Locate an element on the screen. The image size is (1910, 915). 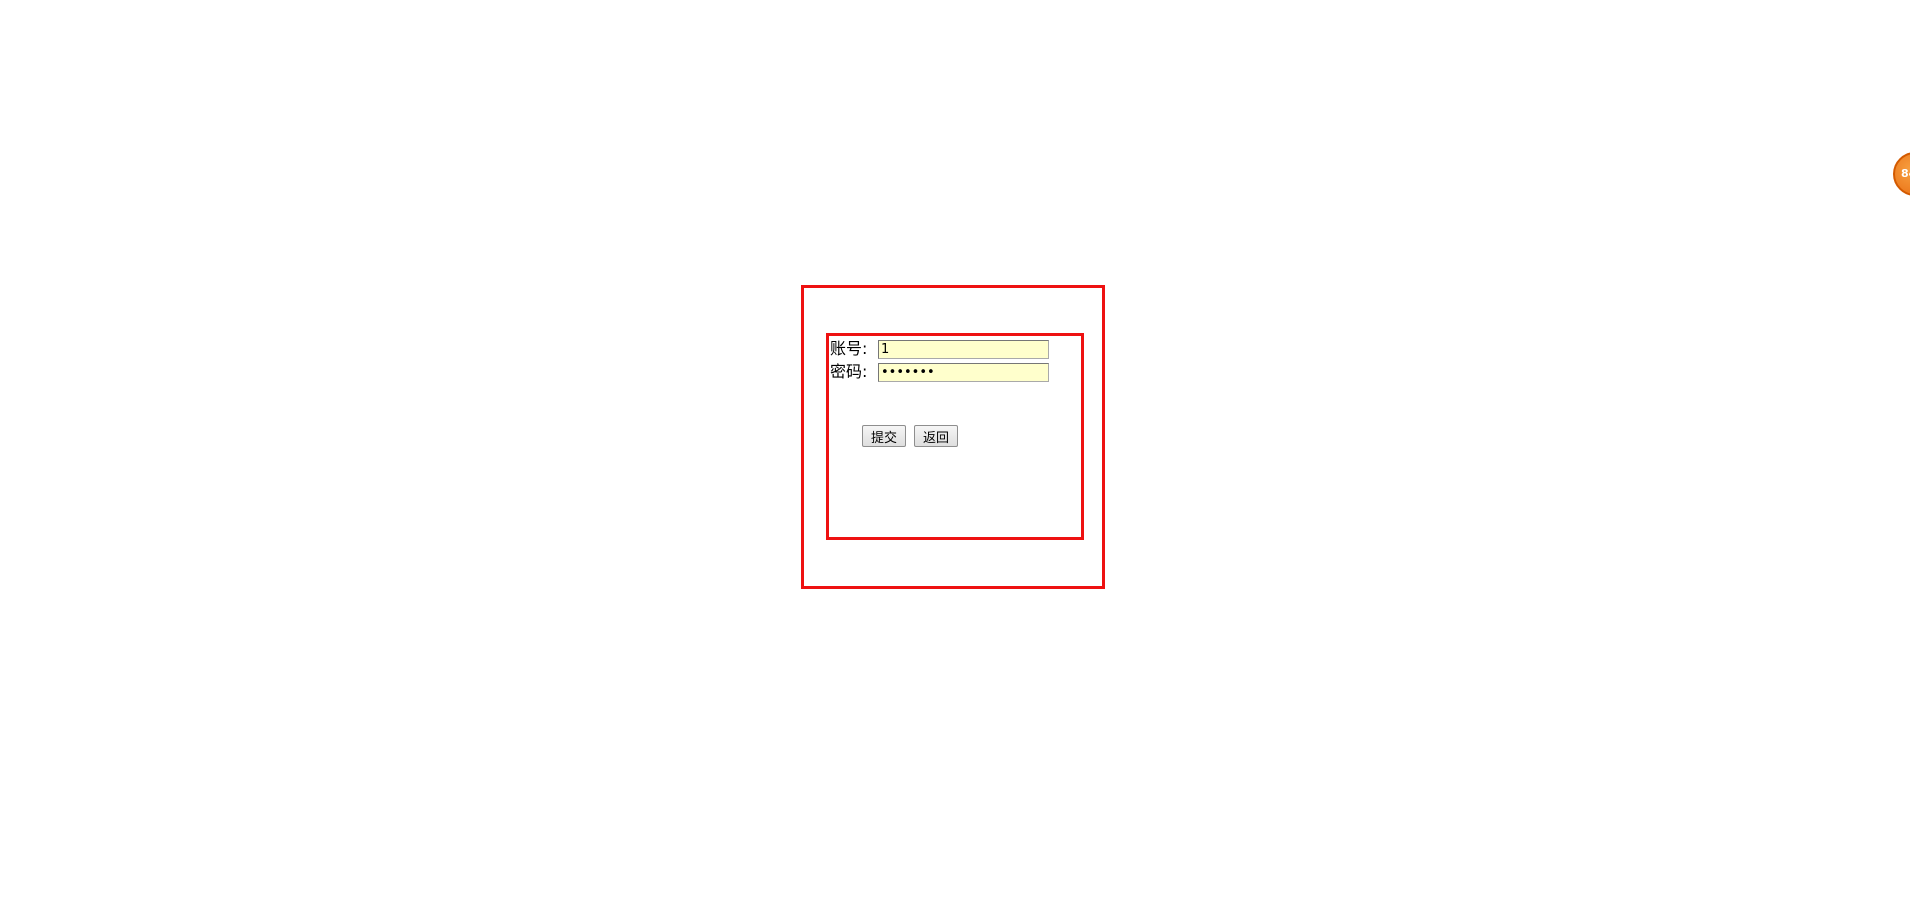
back-button: 返回 is located at coordinates (936, 436).